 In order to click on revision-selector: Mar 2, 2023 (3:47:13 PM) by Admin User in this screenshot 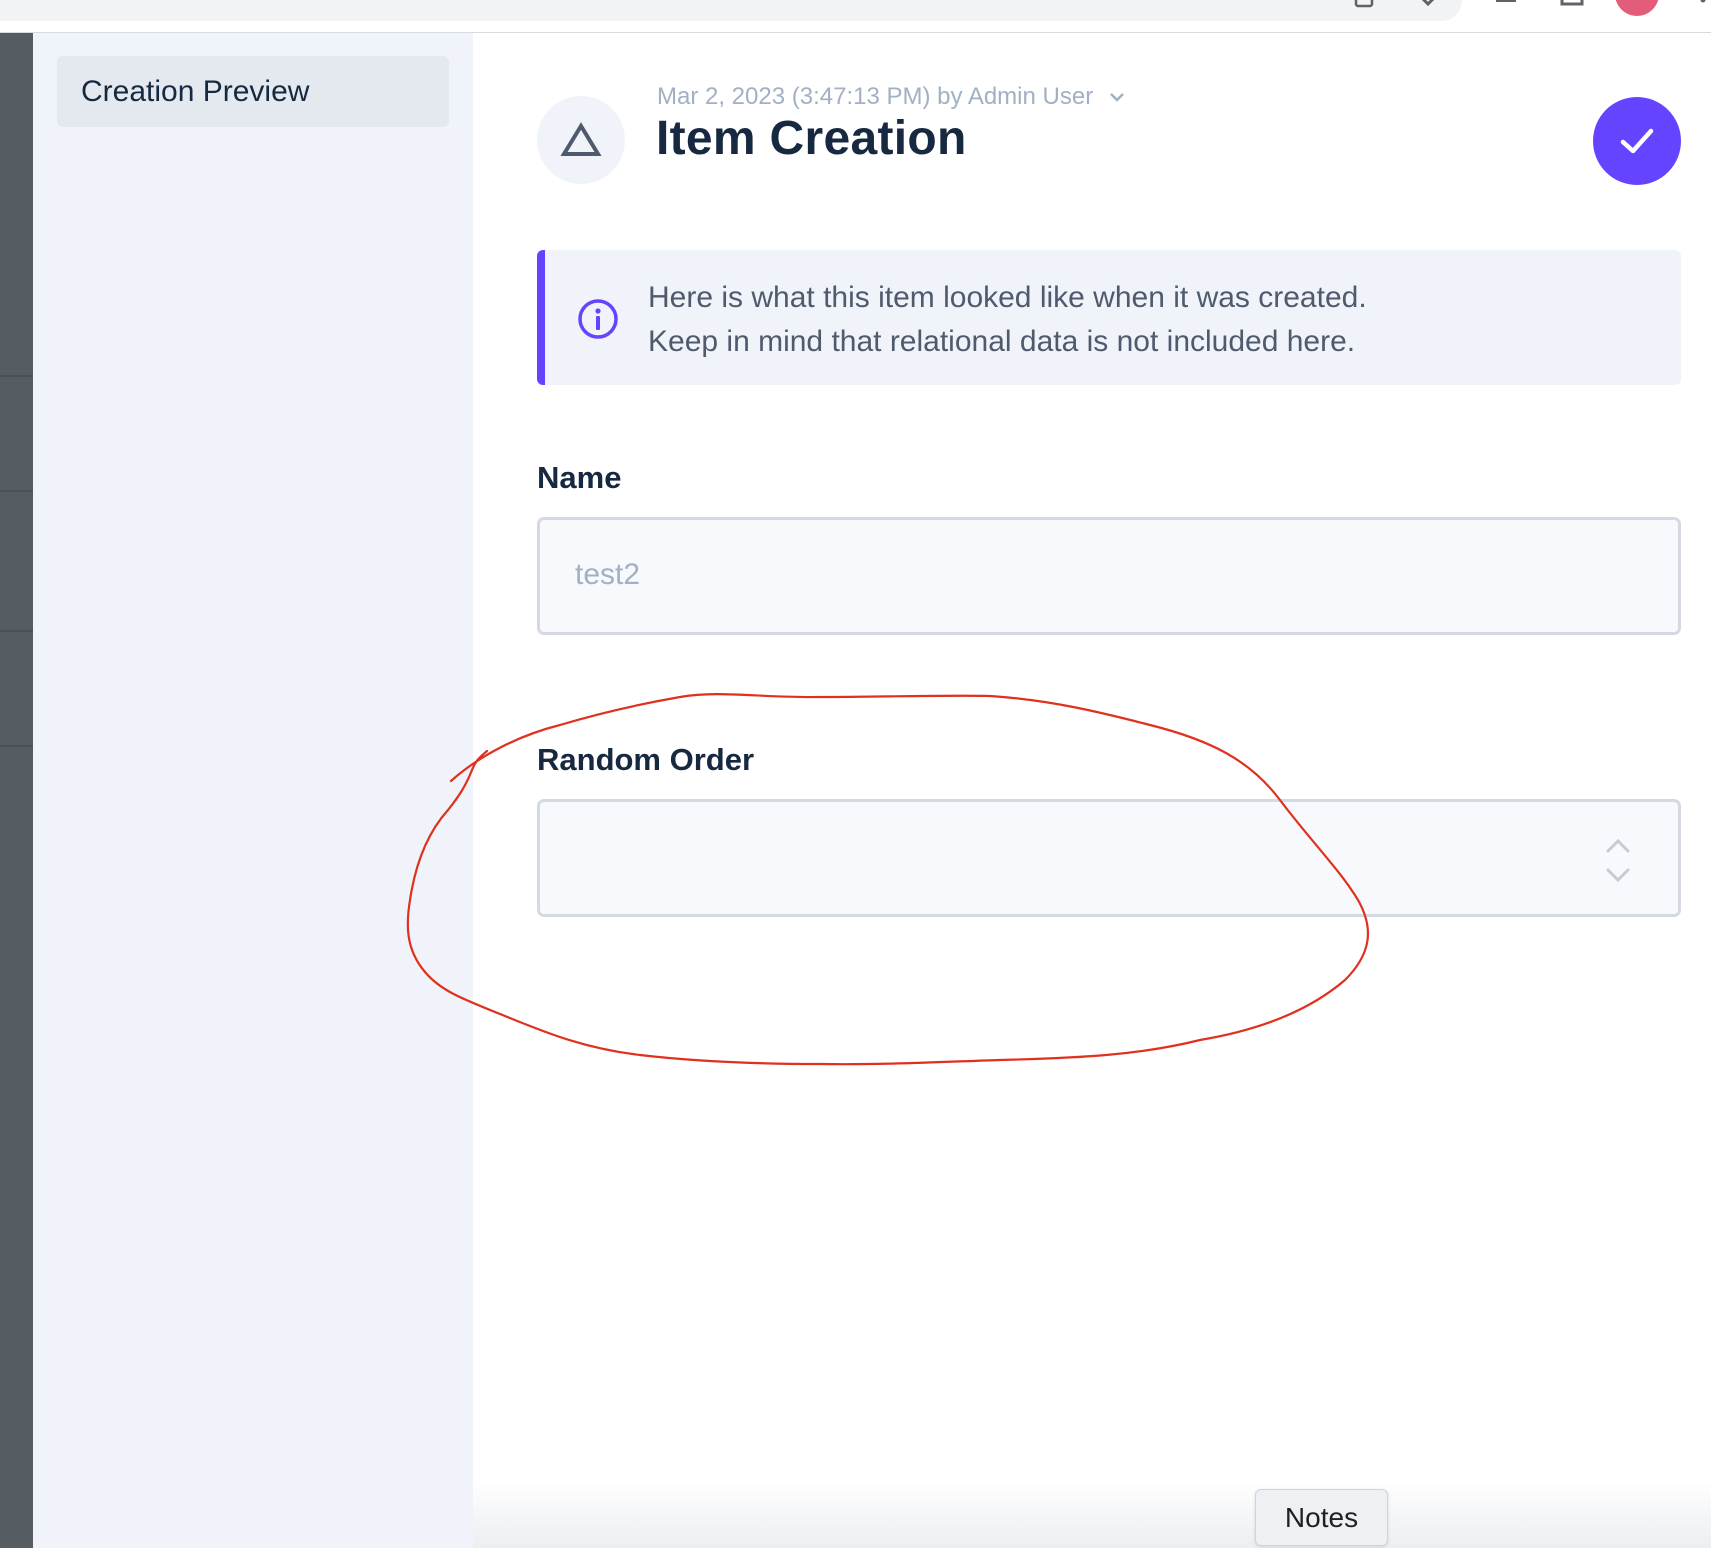, I will do `click(892, 97)`.